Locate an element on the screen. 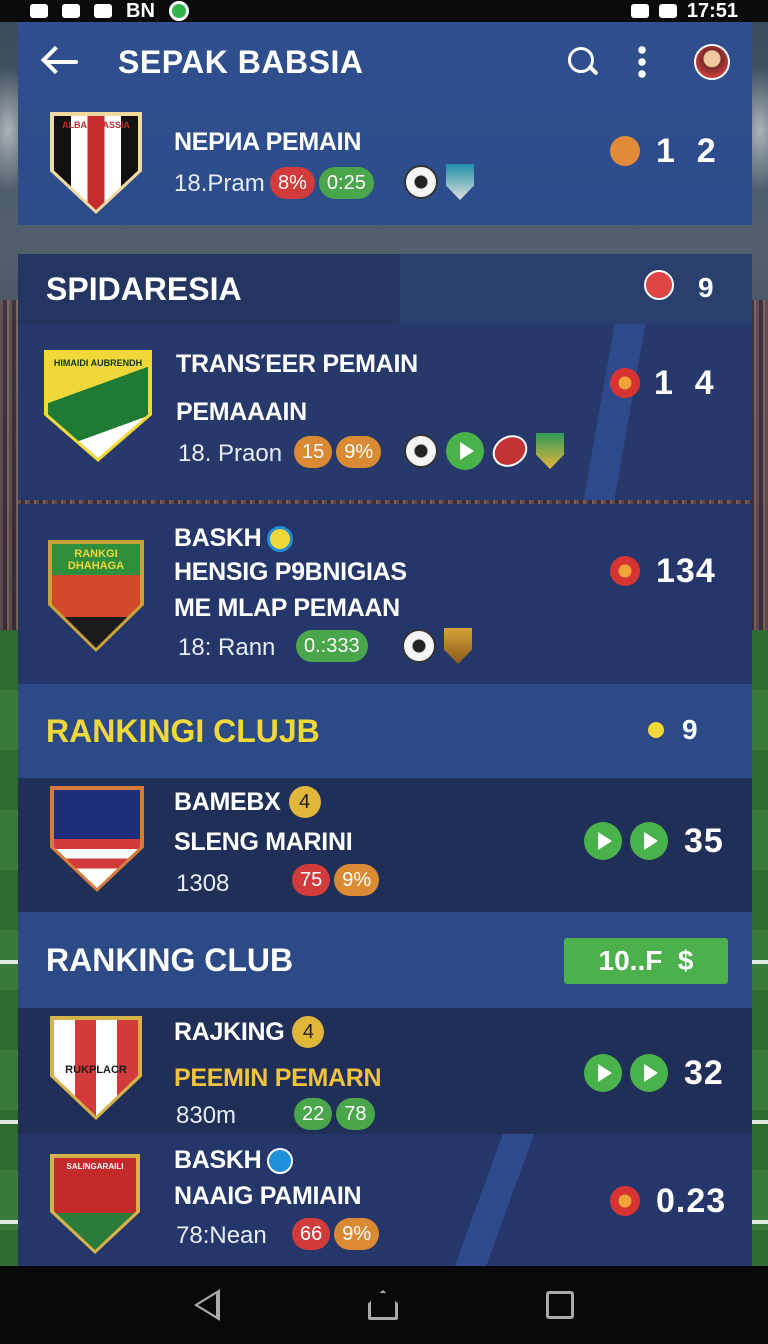 Image resolution: width=768 pixels, height=1344 pixels. item-meta: 1308 is located at coordinates (203, 883).